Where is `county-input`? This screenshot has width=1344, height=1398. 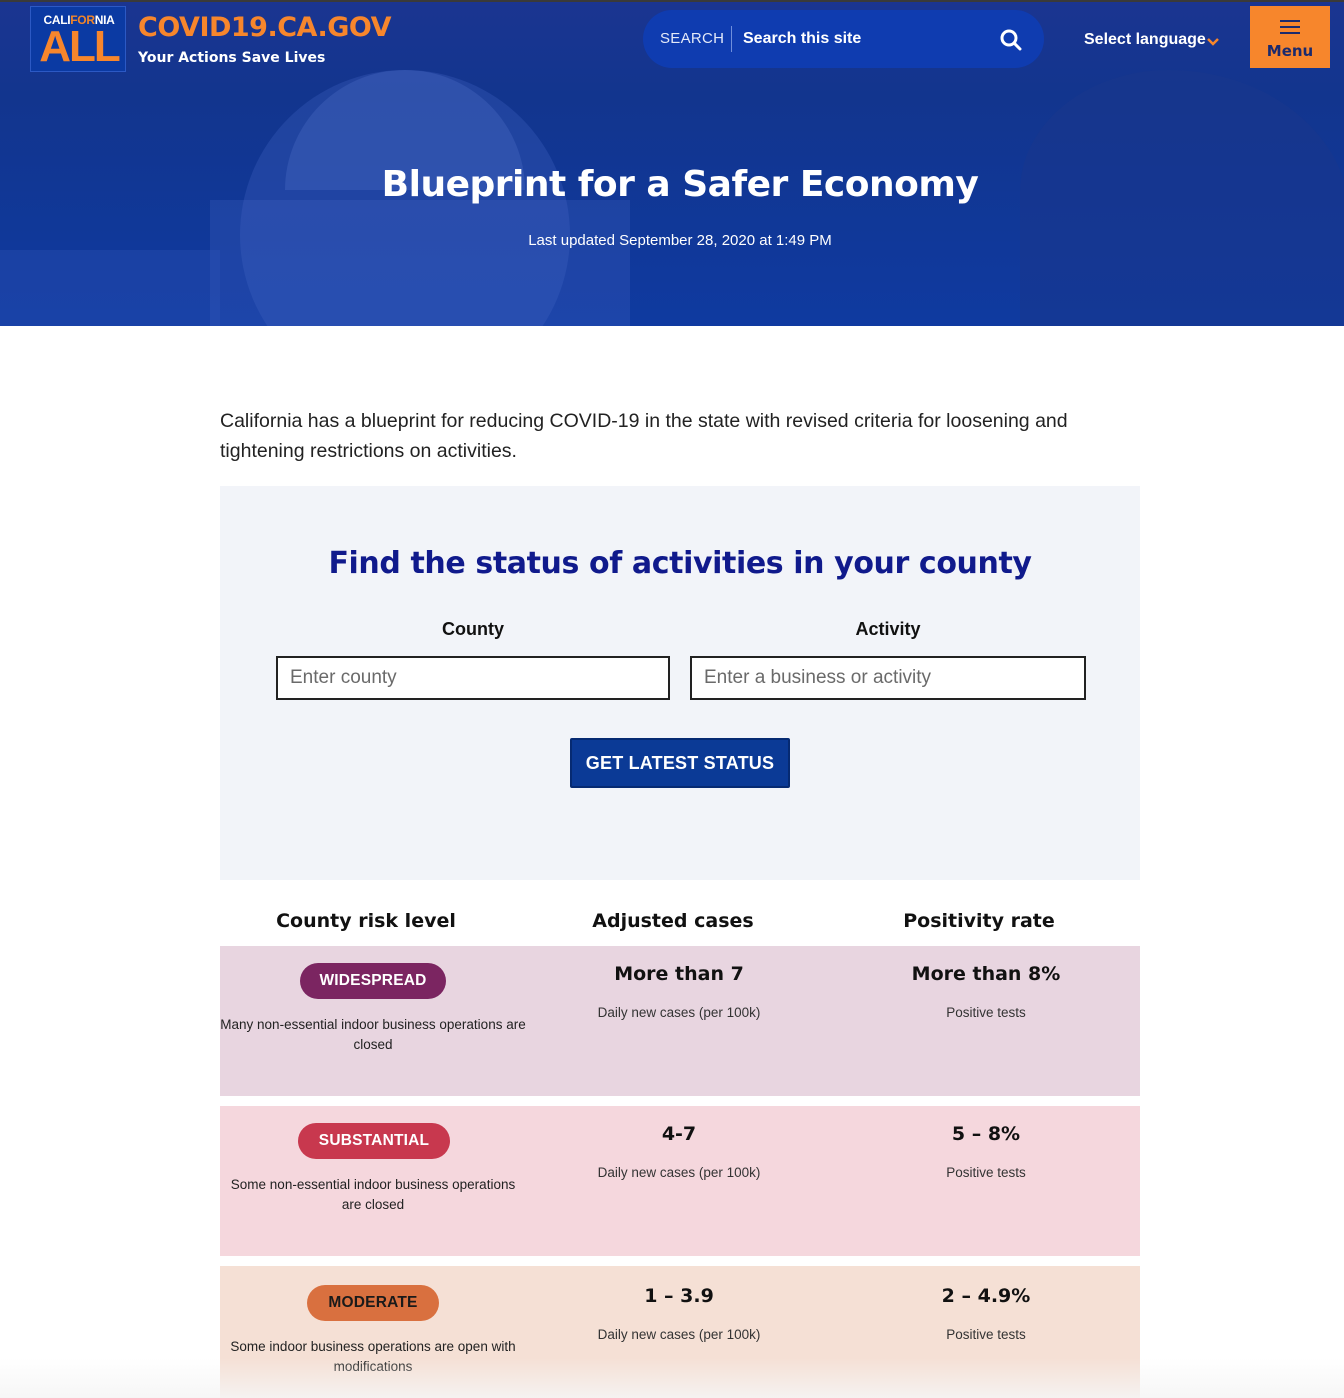 county-input is located at coordinates (473, 678).